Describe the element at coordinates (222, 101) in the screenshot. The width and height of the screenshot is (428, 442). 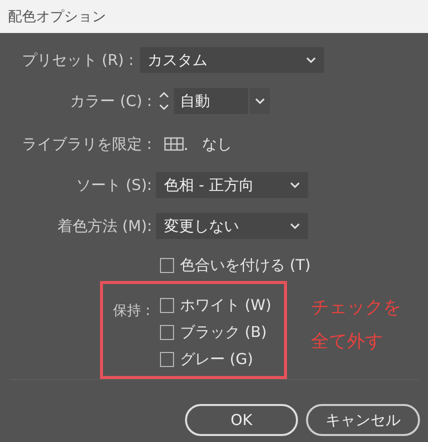
I see `color-dropdown: 自動` at that location.